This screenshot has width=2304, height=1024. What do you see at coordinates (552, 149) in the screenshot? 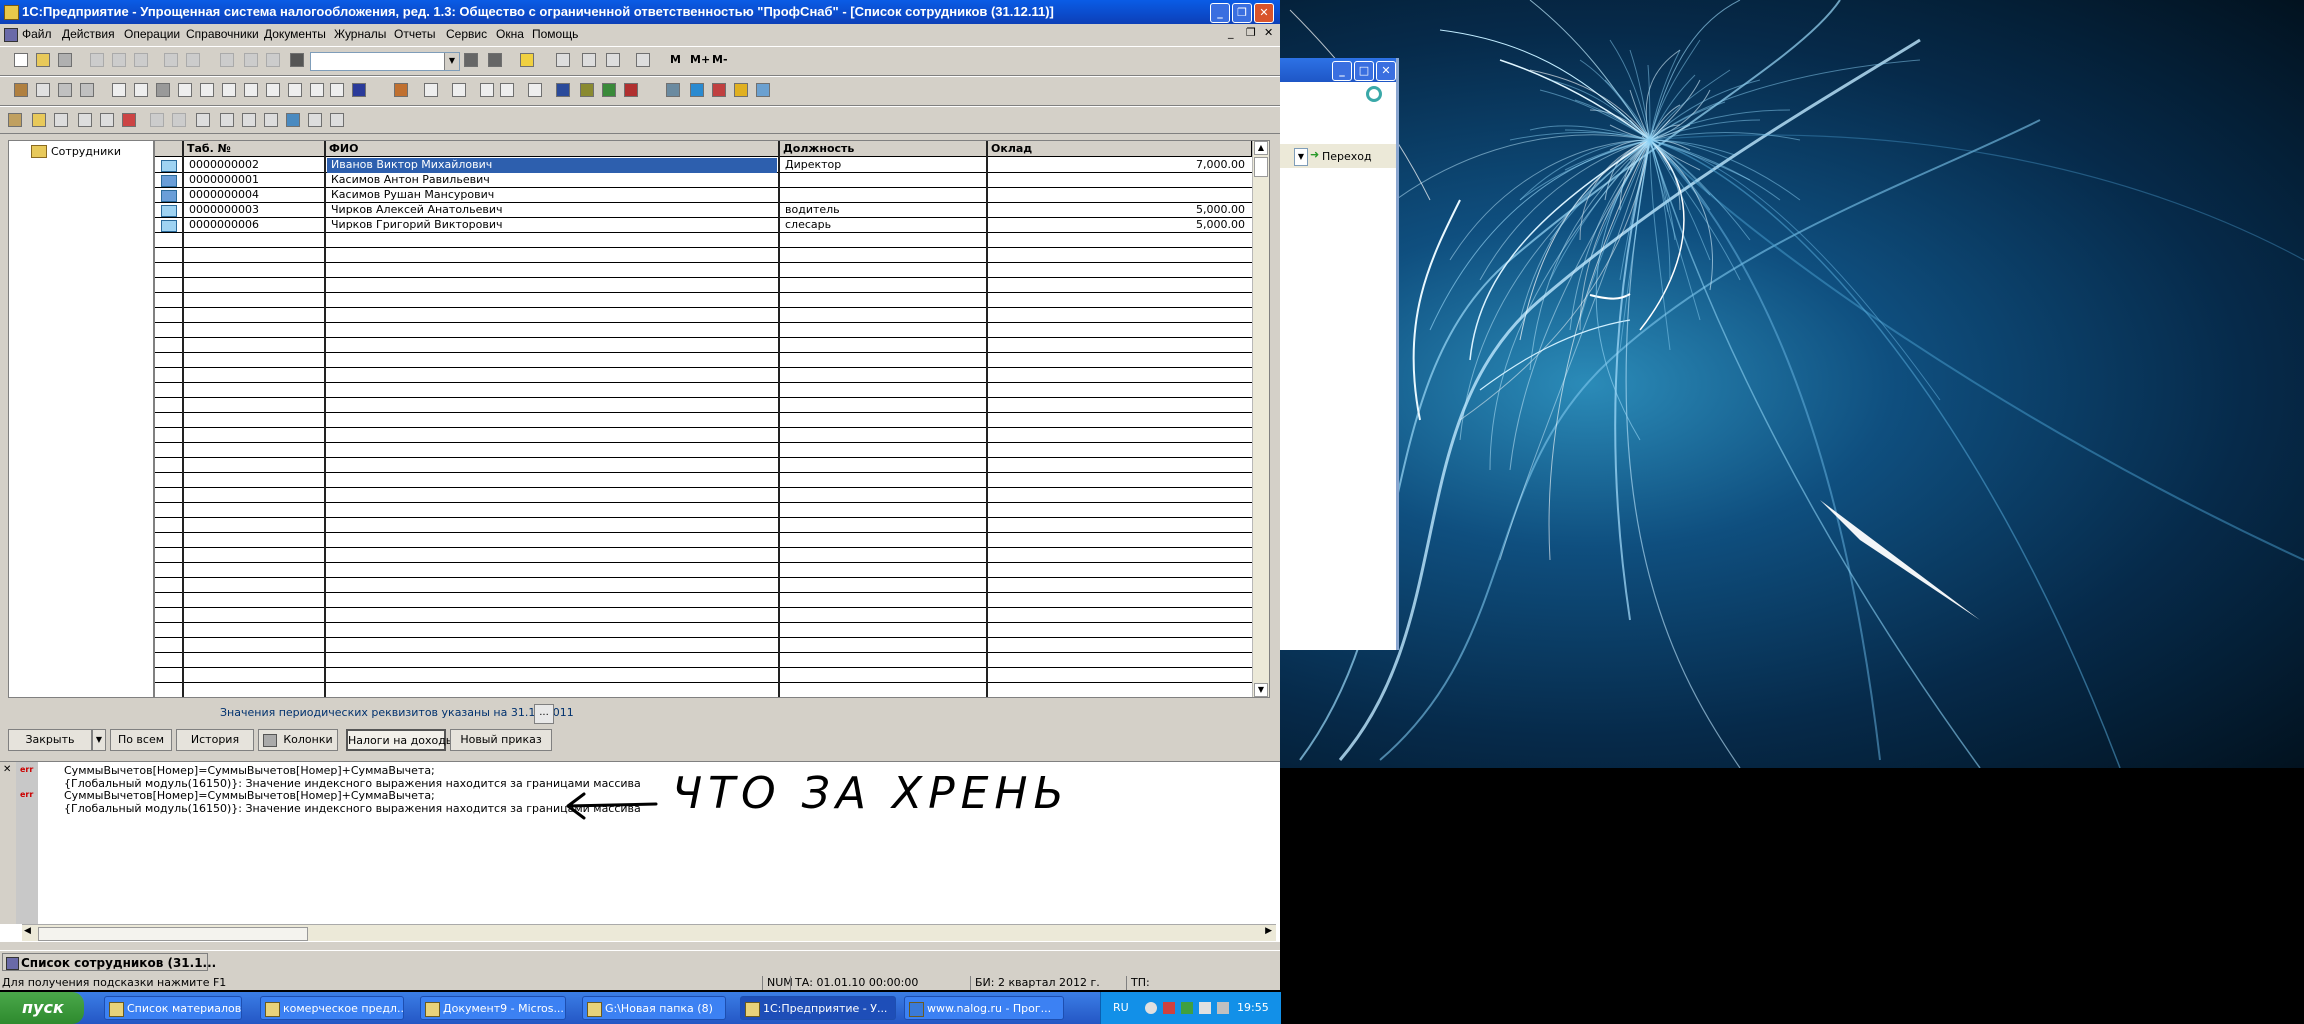
I see `header-fio: ФИО` at bounding box center [552, 149].